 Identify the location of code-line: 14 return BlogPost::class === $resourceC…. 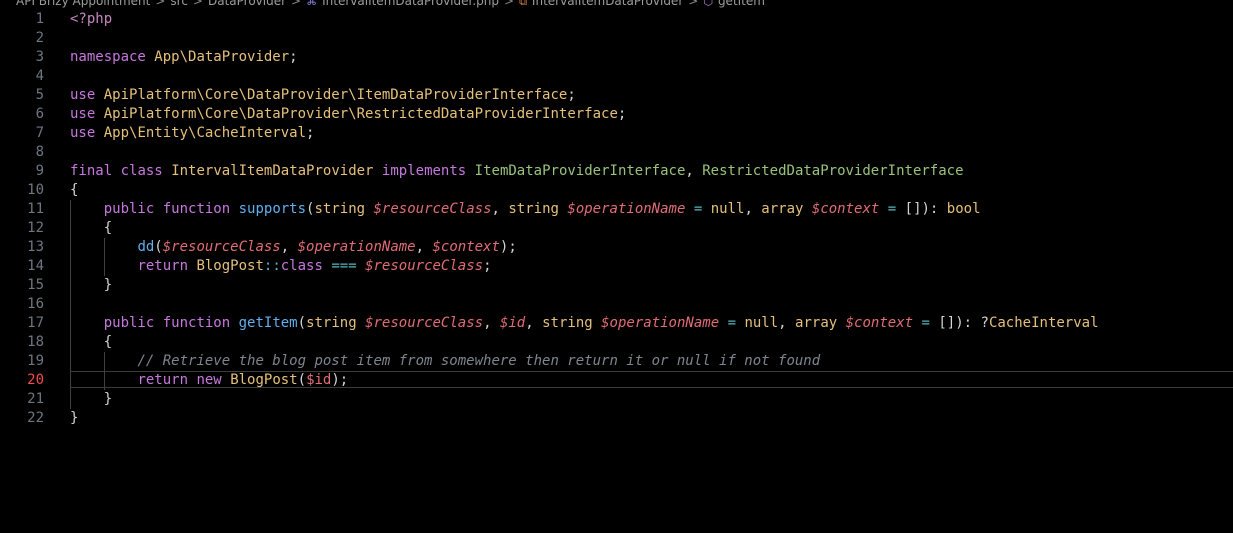
(616, 266).